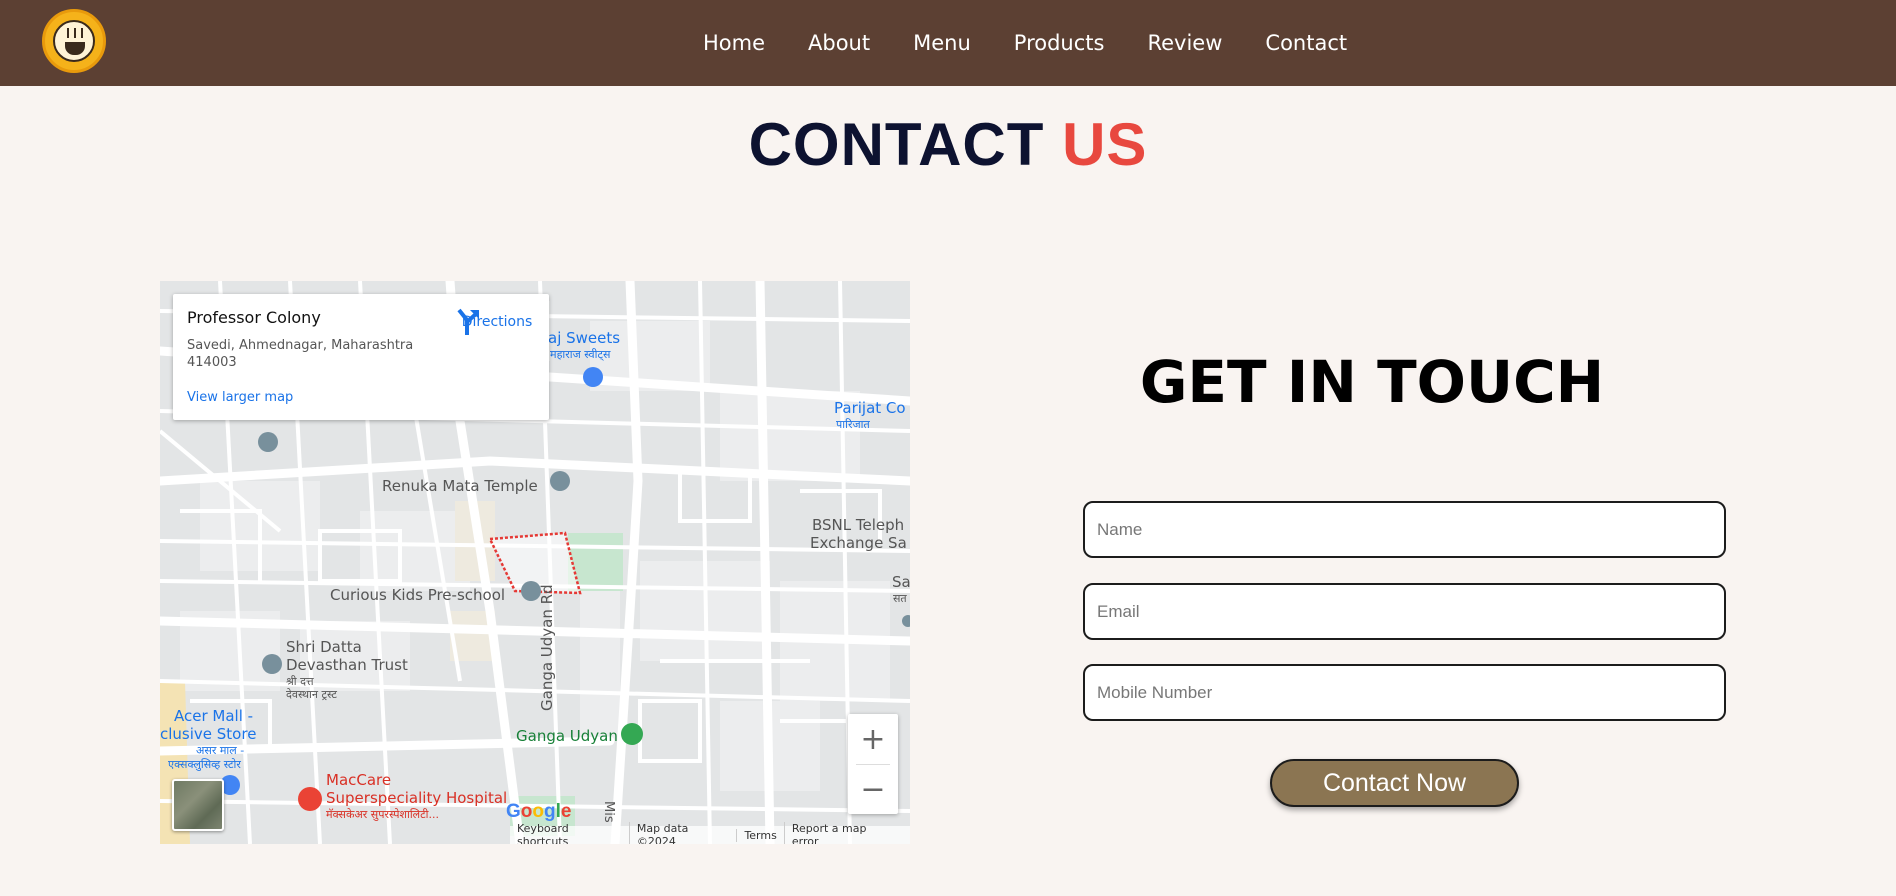 The width and height of the screenshot is (1896, 896). Describe the element at coordinates (1105, 144) in the screenshot. I see `section-title-accent: US` at that location.